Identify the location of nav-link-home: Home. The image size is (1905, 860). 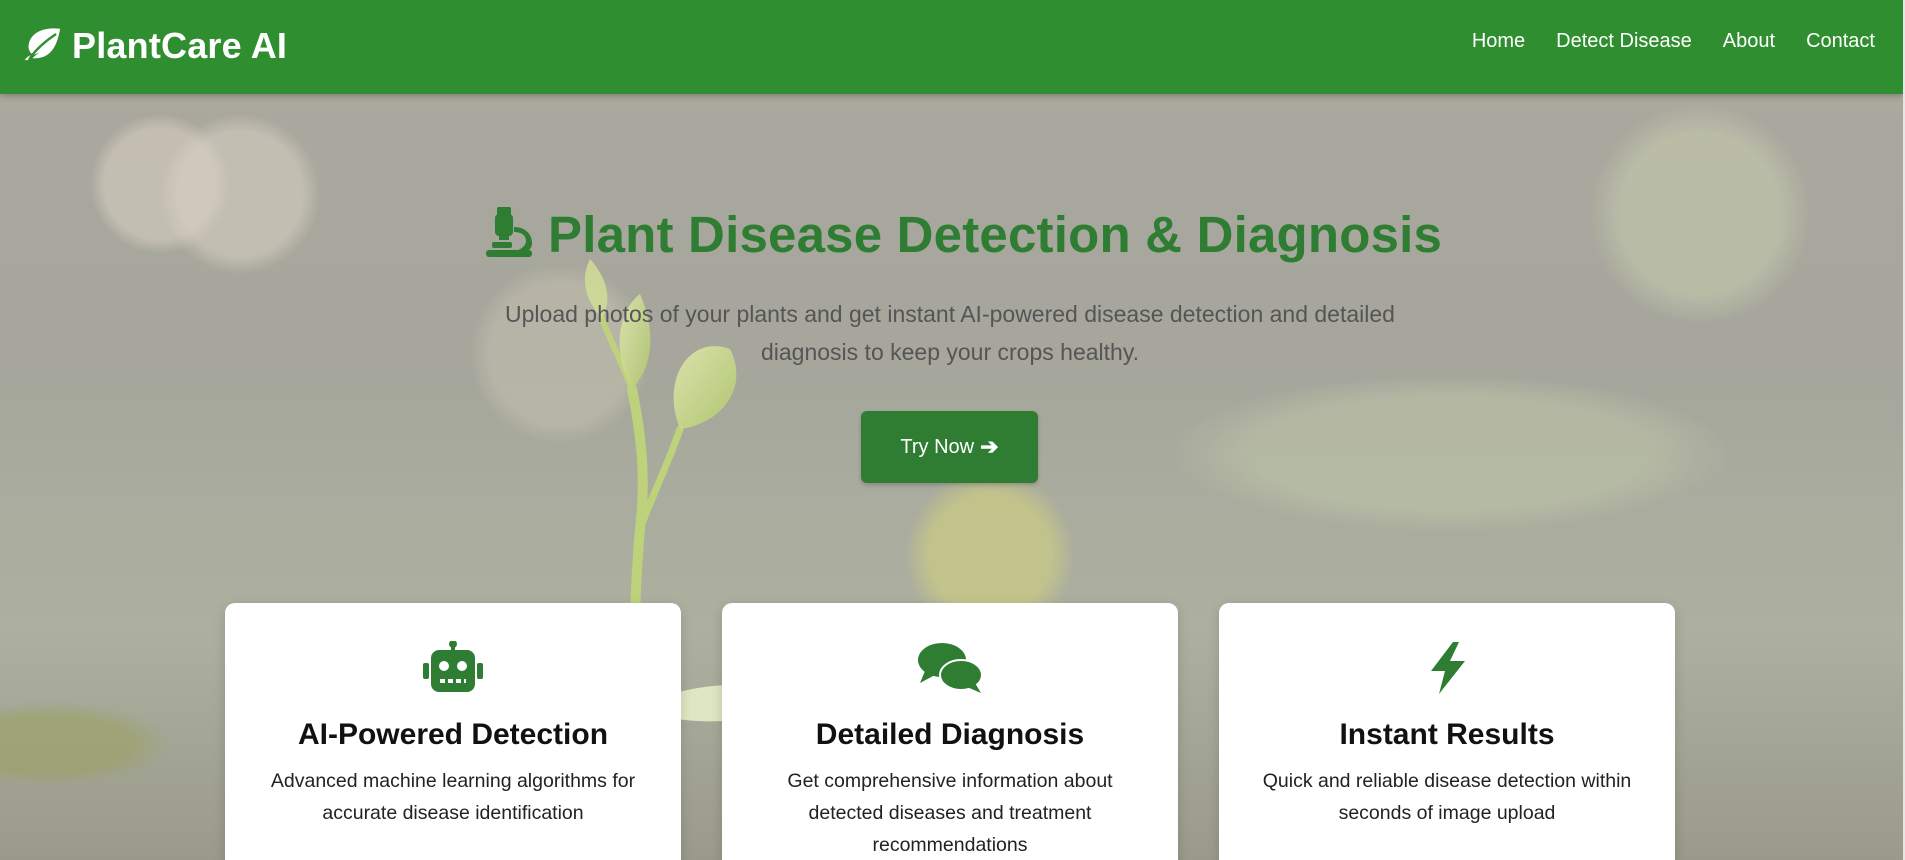
(1498, 41).